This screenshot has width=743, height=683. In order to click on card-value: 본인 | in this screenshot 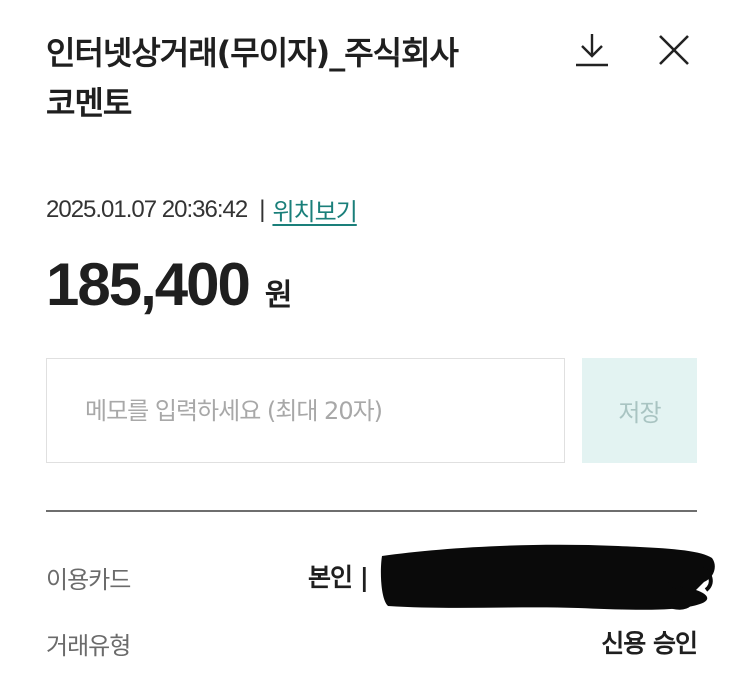, I will do `click(338, 577)`.